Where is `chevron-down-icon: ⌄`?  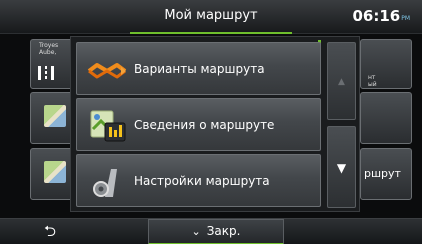 chevron-down-icon: ⌄ is located at coordinates (196, 231).